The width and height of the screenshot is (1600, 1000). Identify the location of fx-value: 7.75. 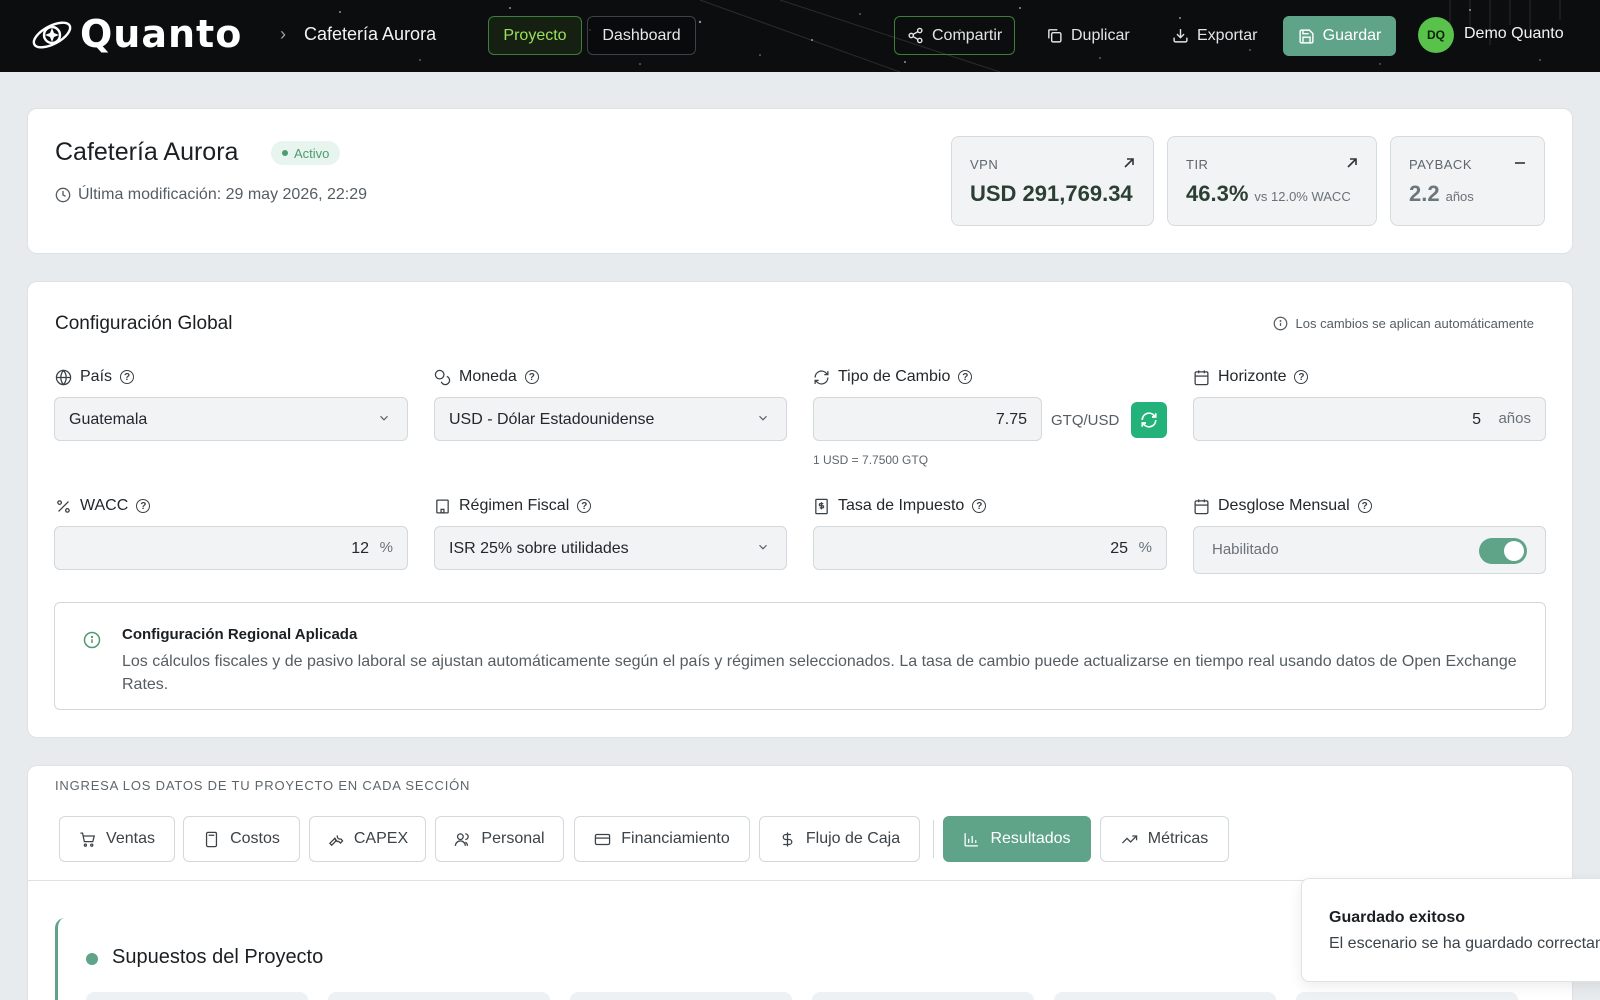
(1011, 419).